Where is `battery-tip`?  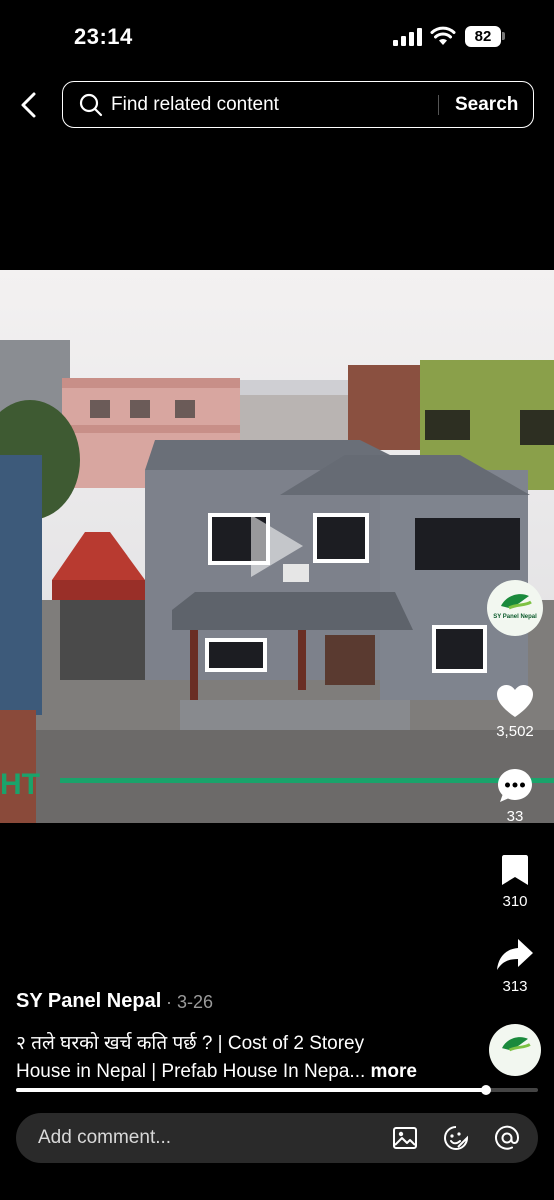 battery-tip is located at coordinates (503, 36).